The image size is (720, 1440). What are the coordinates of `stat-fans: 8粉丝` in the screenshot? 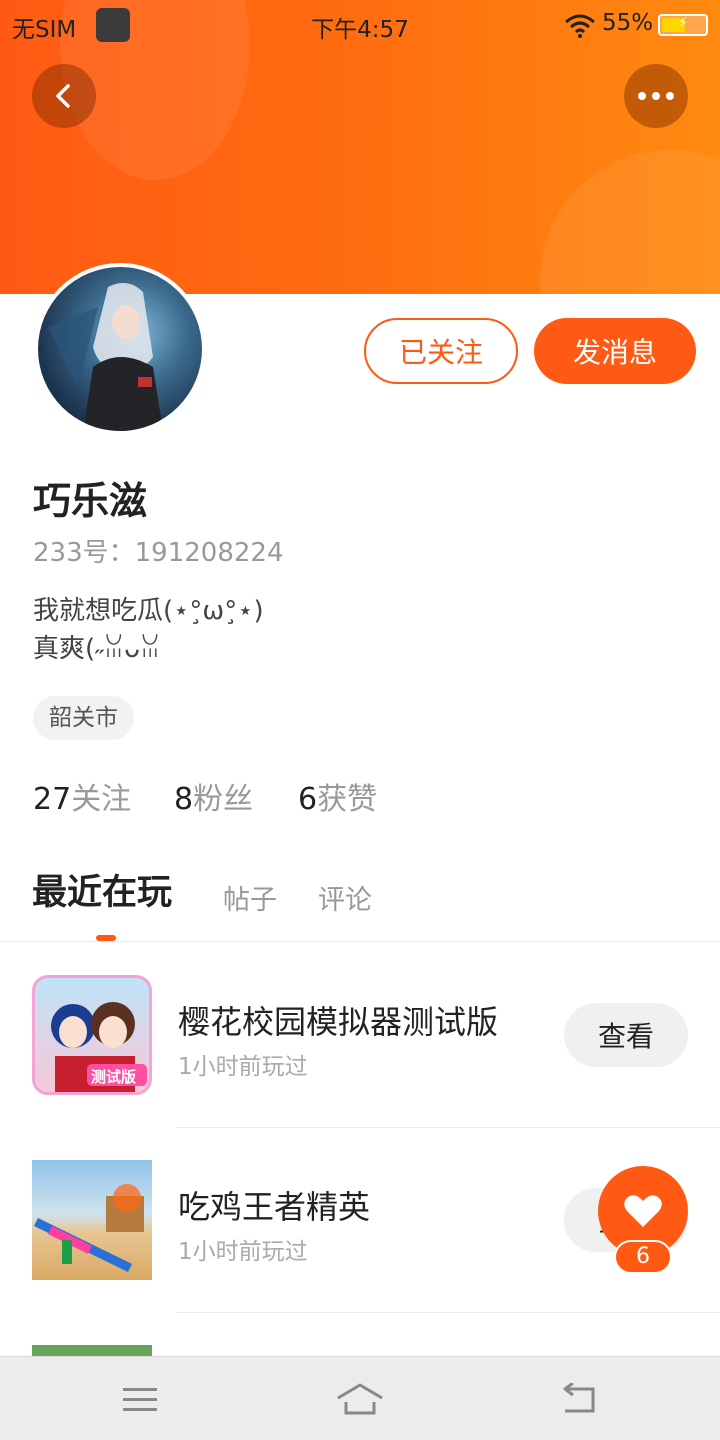 It's located at (213, 796).